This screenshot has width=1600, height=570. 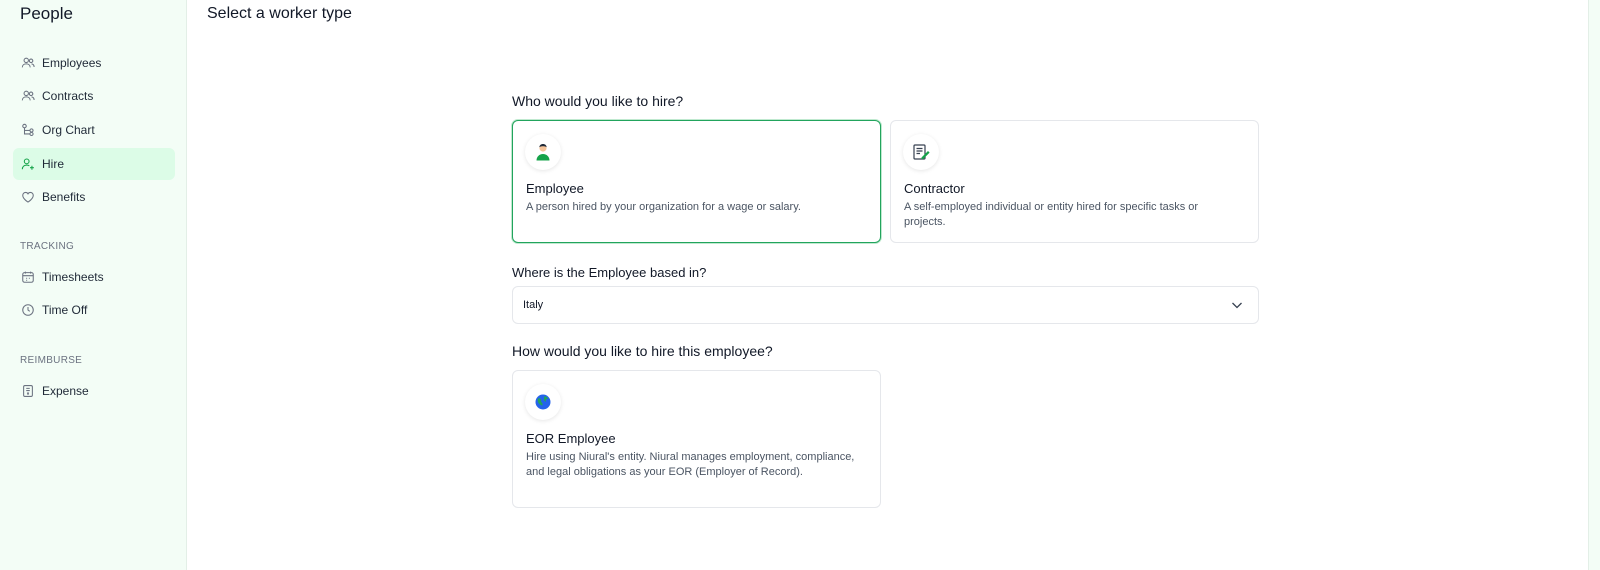 What do you see at coordinates (53, 164) in the screenshot?
I see `sidebar-item-label: Hire` at bounding box center [53, 164].